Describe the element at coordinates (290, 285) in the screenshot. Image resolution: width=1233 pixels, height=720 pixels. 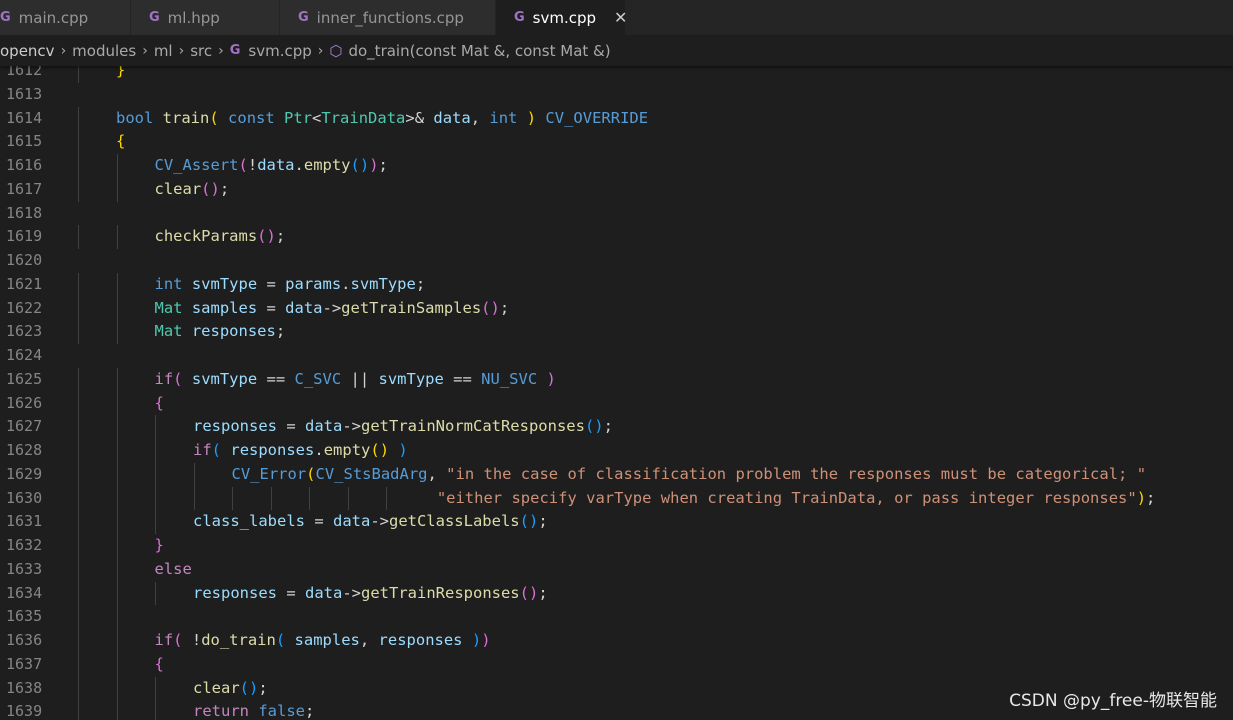
I see `code-text: int svmType = params.svmType;` at that location.